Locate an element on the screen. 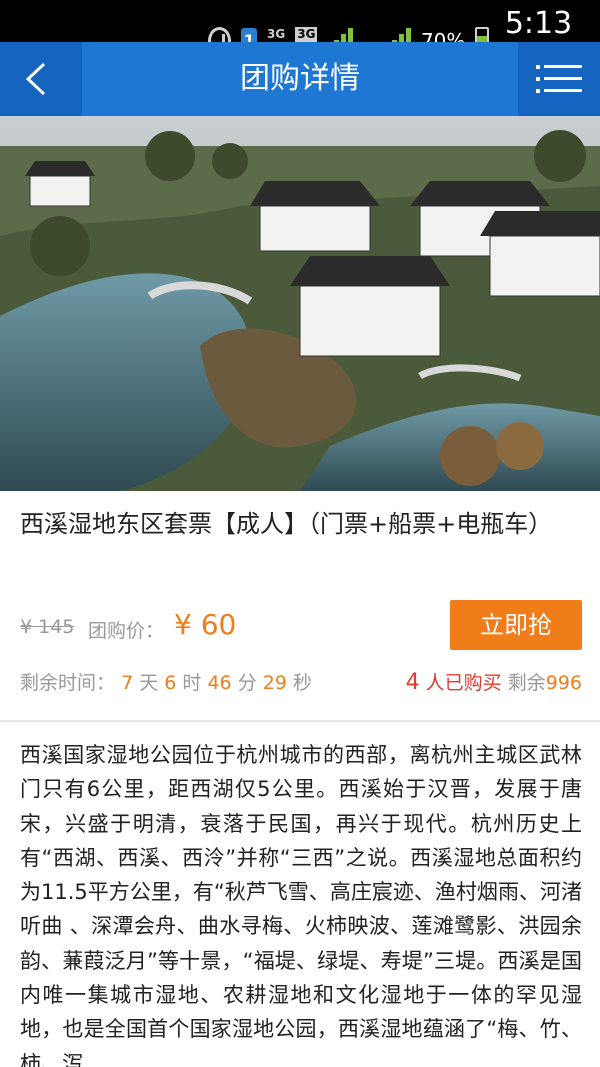 The height and width of the screenshot is (1067, 600). countdown-hours: 6 is located at coordinates (170, 683).